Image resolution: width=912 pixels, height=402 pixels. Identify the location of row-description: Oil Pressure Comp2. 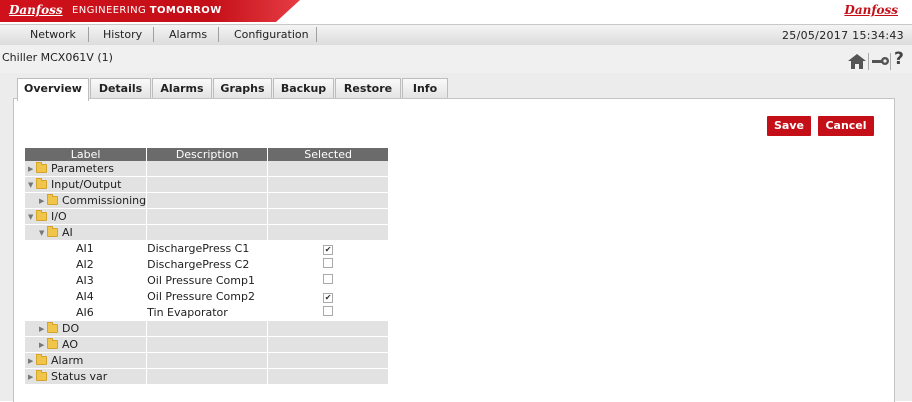
(207, 296).